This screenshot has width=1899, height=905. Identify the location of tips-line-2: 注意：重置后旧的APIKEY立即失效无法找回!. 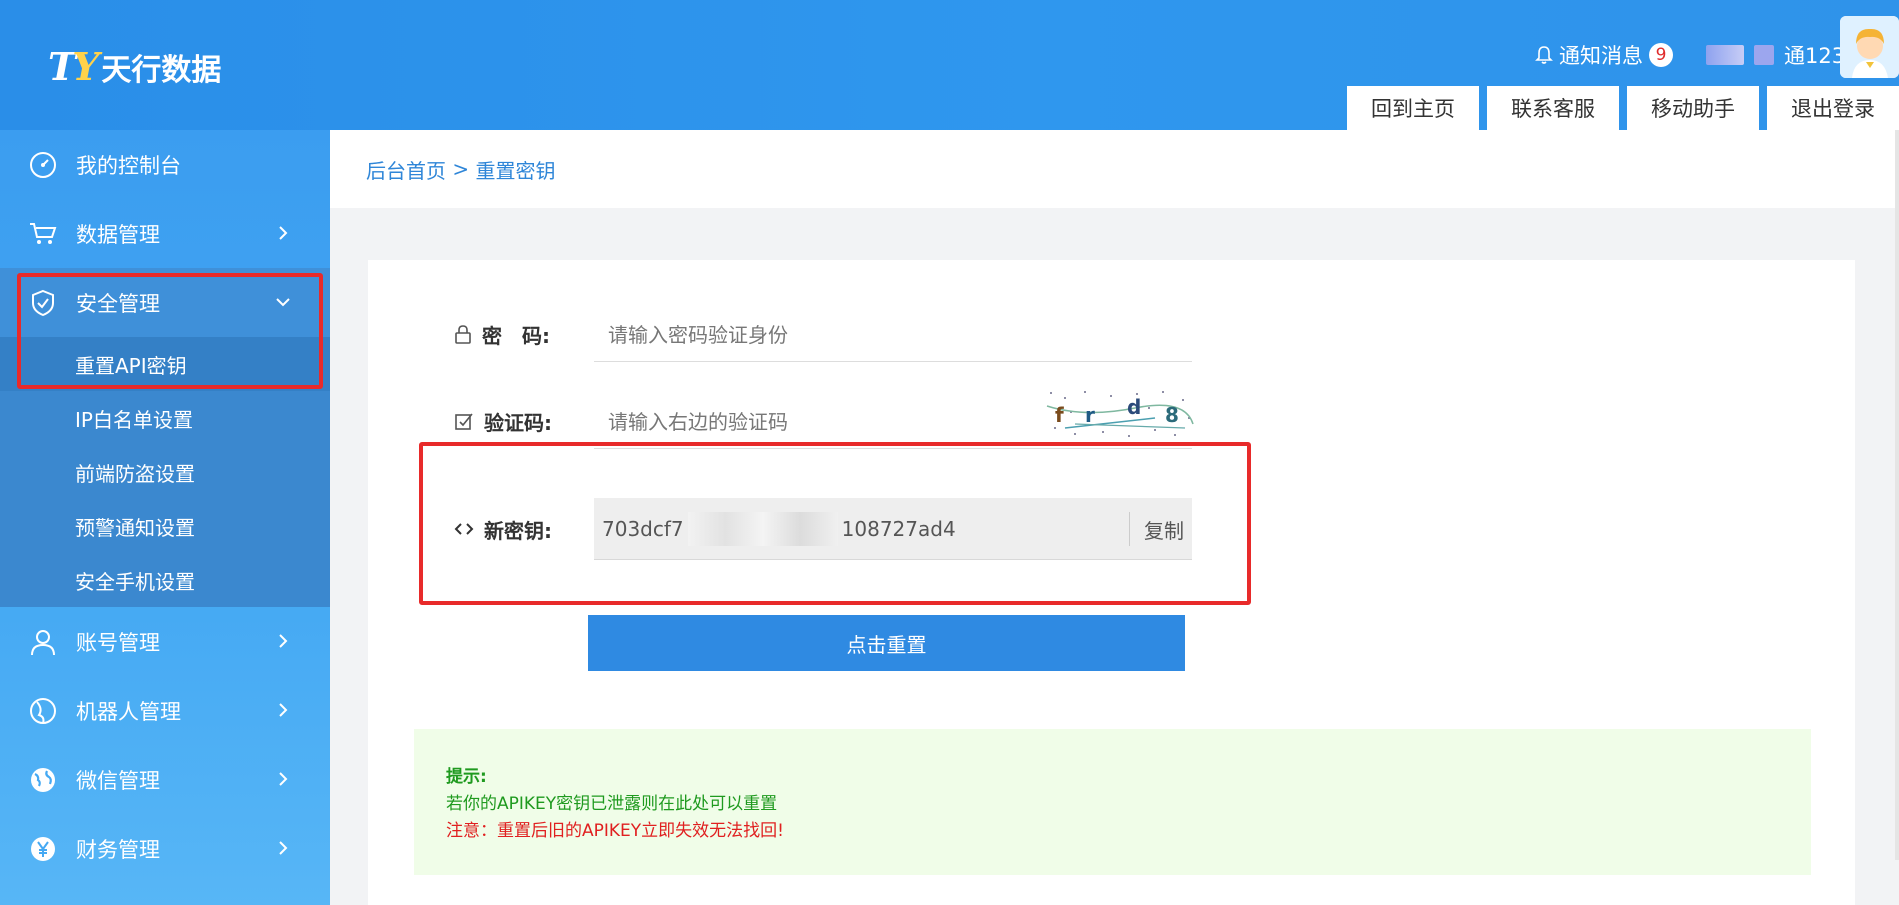
(615, 831).